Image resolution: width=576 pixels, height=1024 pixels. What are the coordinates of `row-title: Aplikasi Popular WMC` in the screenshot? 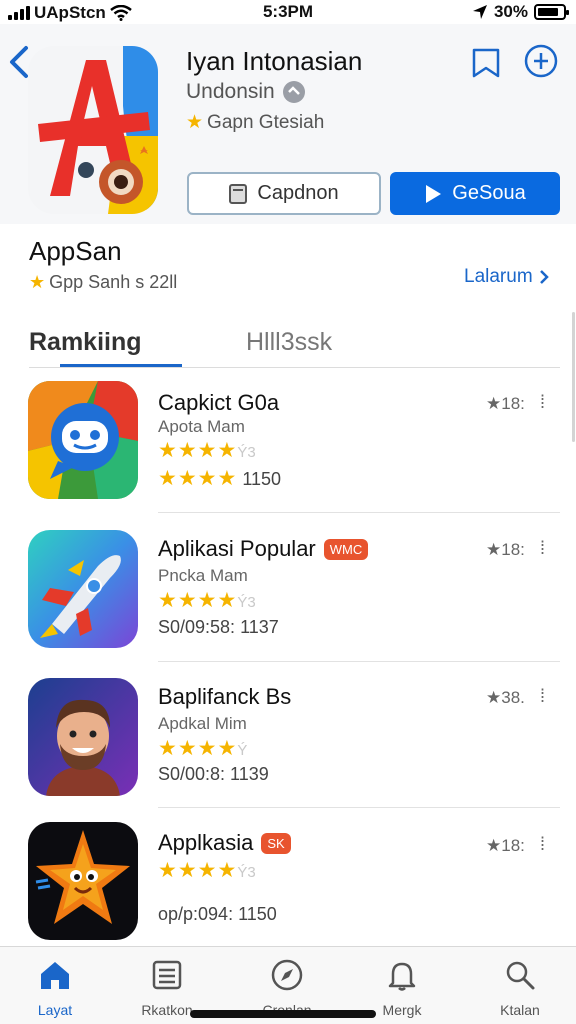 It's located at (263, 549).